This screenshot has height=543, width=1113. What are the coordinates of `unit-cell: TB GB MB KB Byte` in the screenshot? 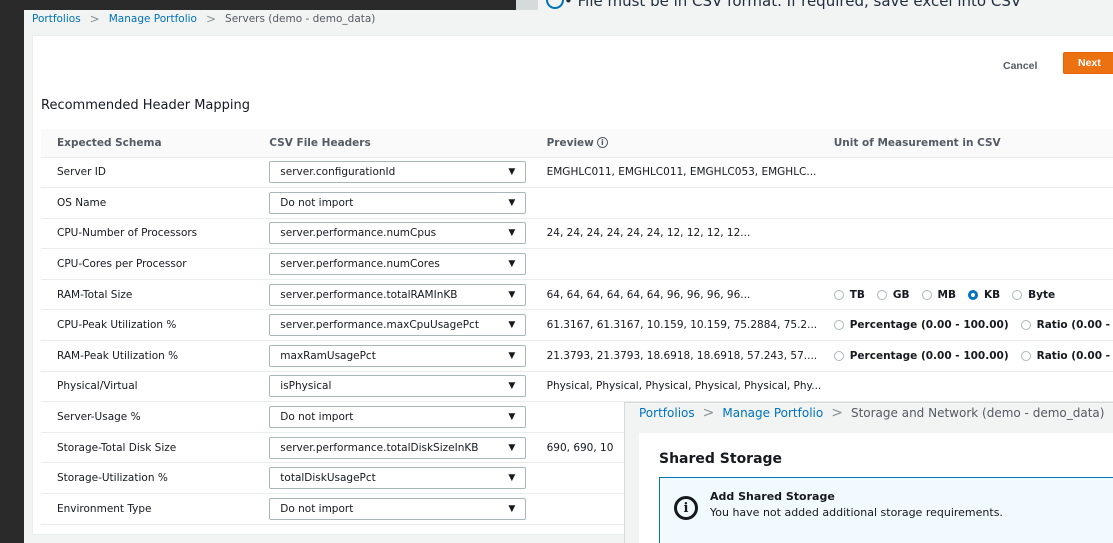 It's located at (973, 295).